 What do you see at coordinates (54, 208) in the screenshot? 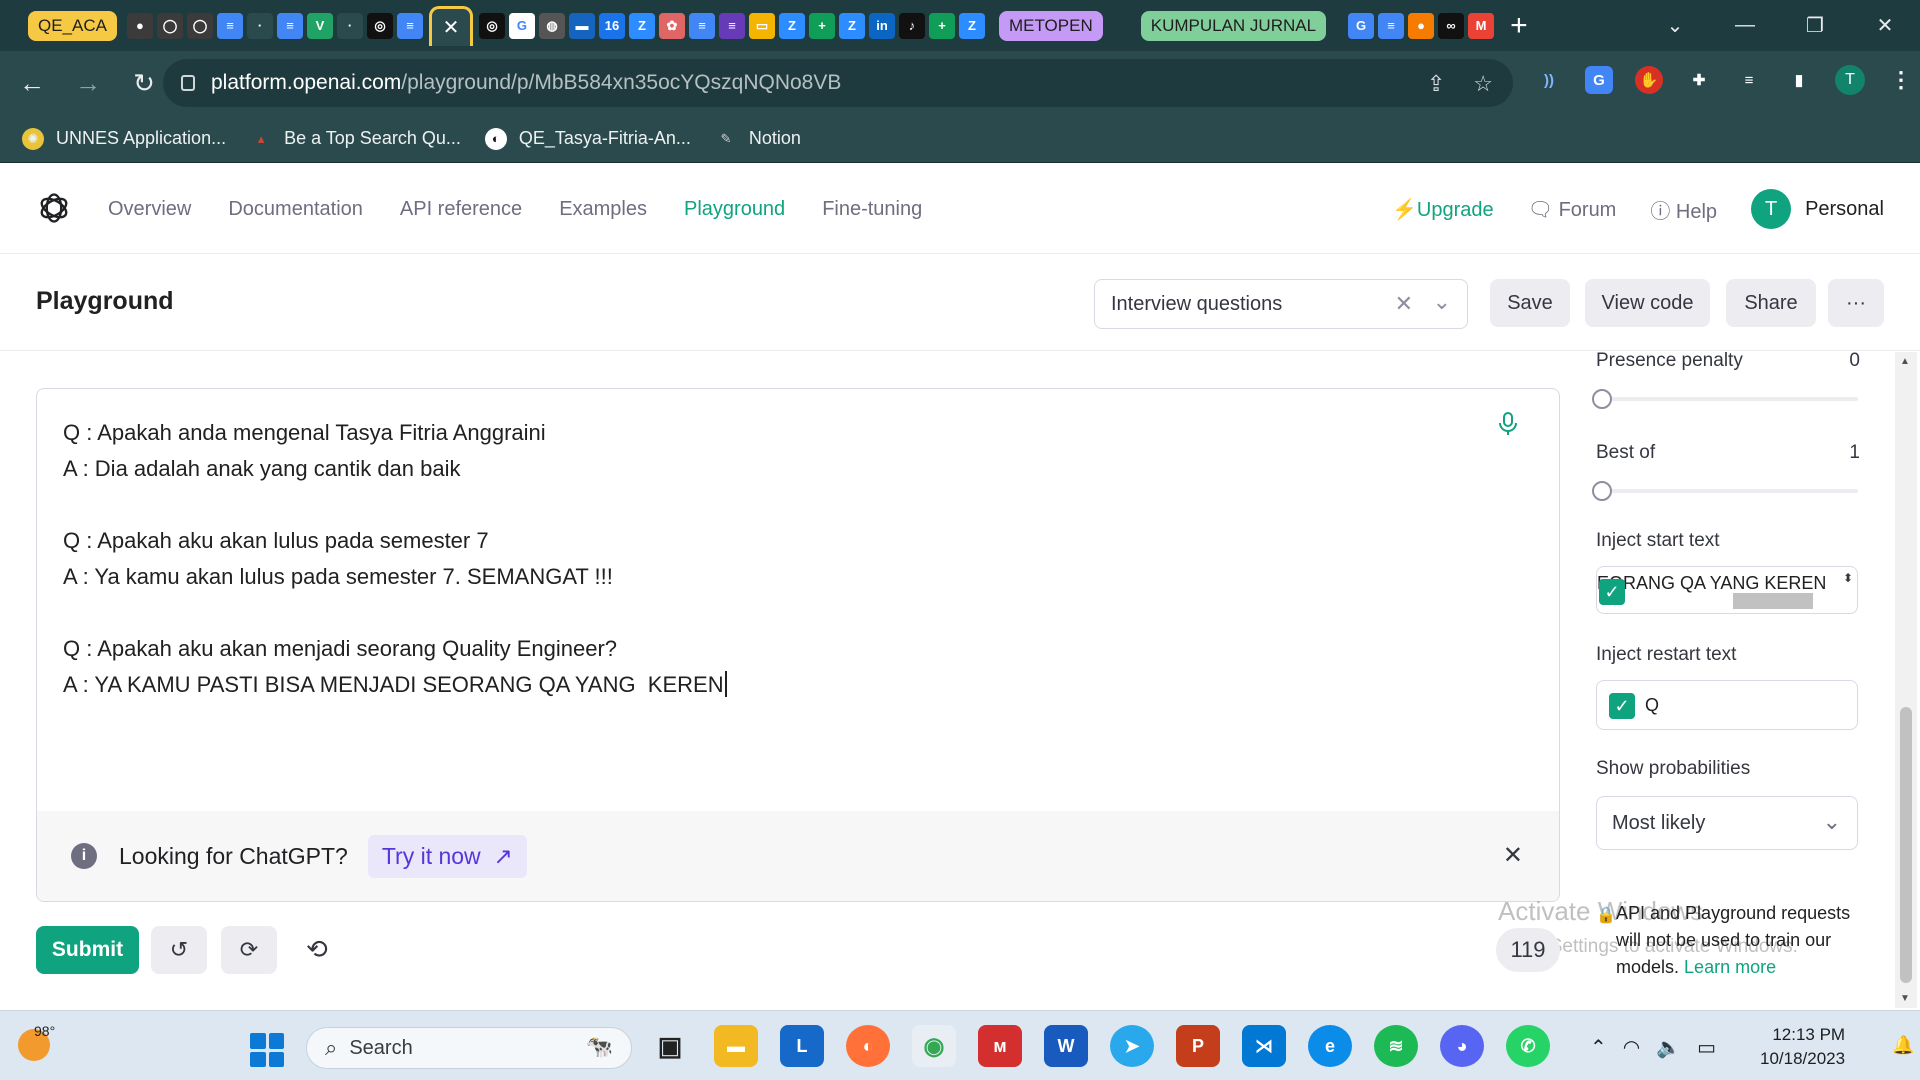
I see `openai-logo-icon` at bounding box center [54, 208].